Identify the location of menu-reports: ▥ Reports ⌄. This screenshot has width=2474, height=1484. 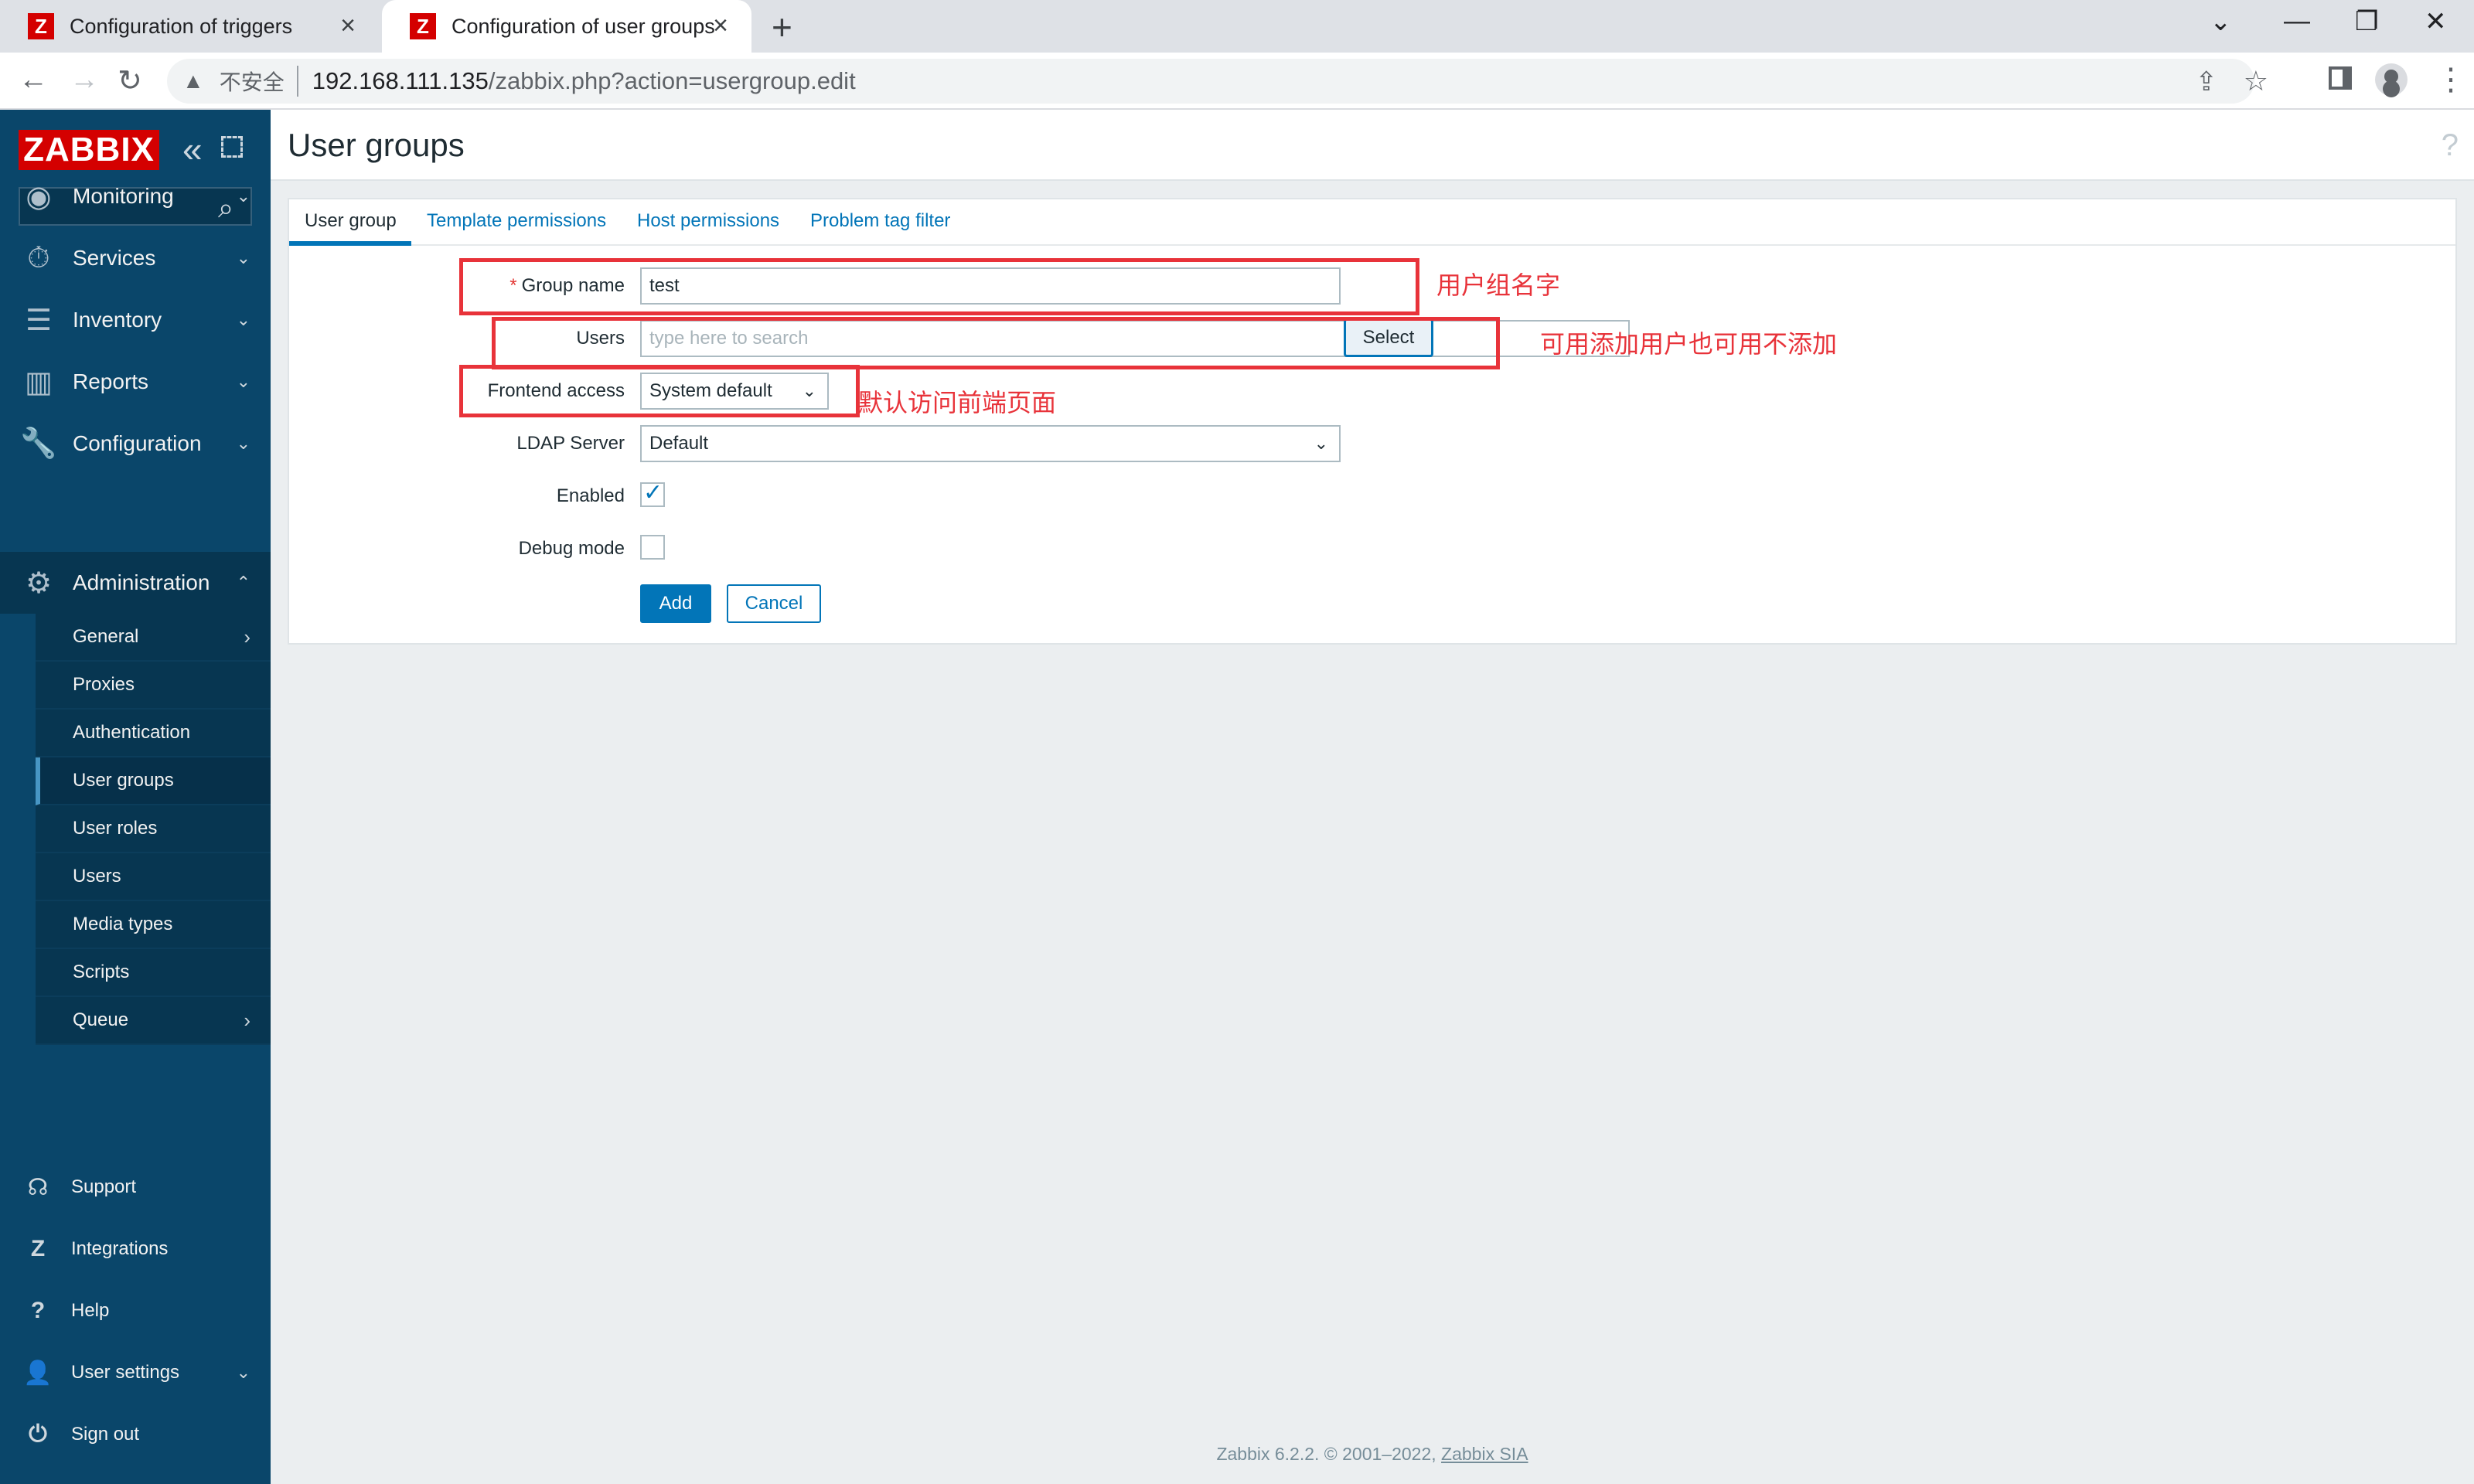
(135, 382).